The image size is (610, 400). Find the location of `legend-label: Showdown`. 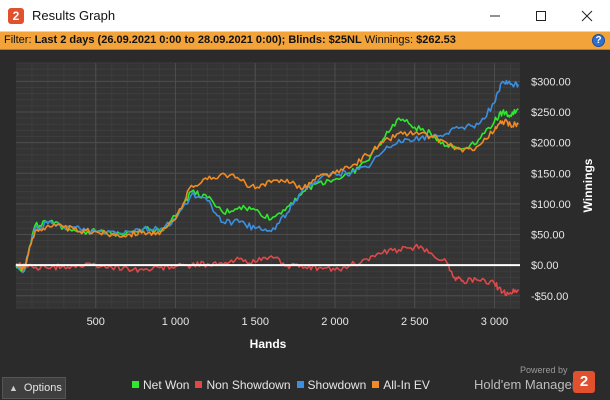

legend-label: Showdown is located at coordinates (337, 385).